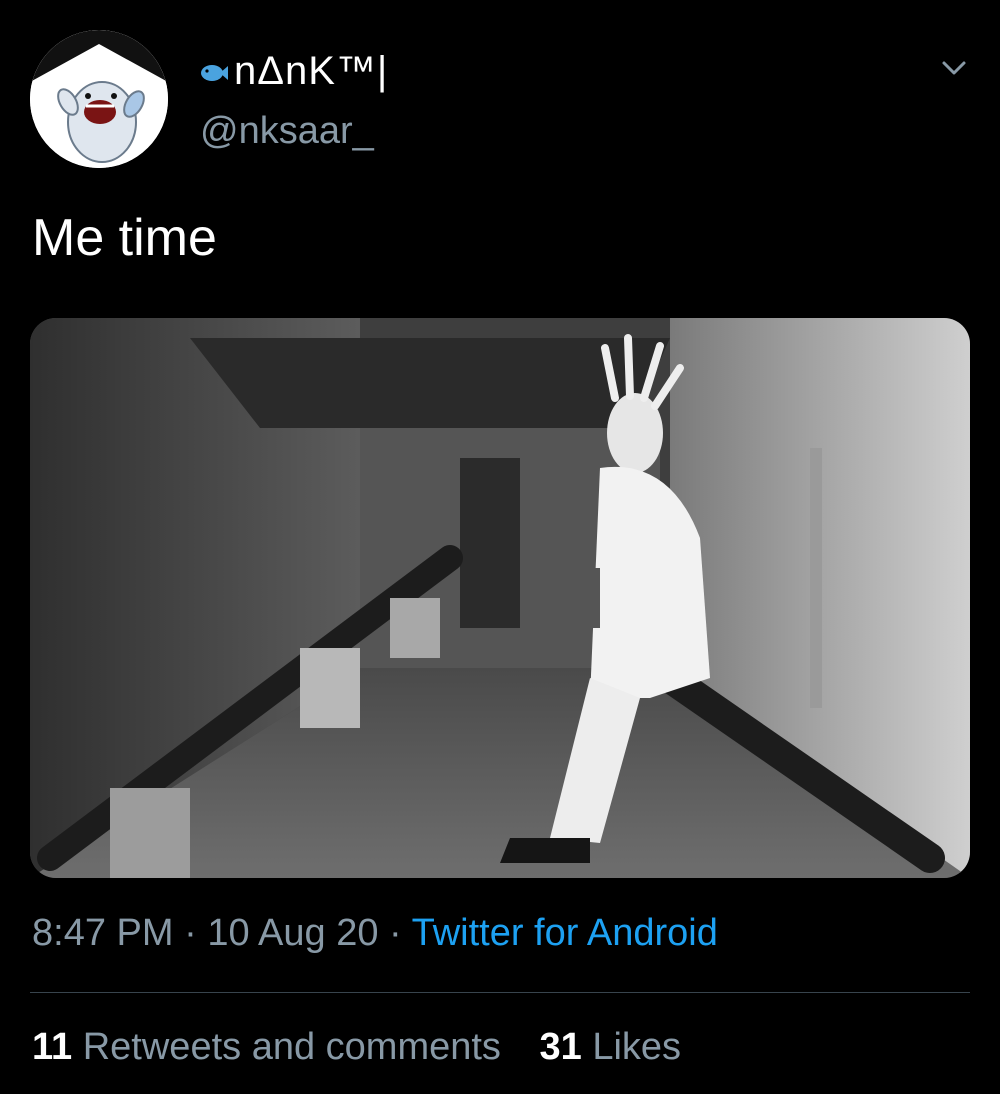 This screenshot has width=1000, height=1094. I want to click on likes-count: 31, so click(560, 1047).